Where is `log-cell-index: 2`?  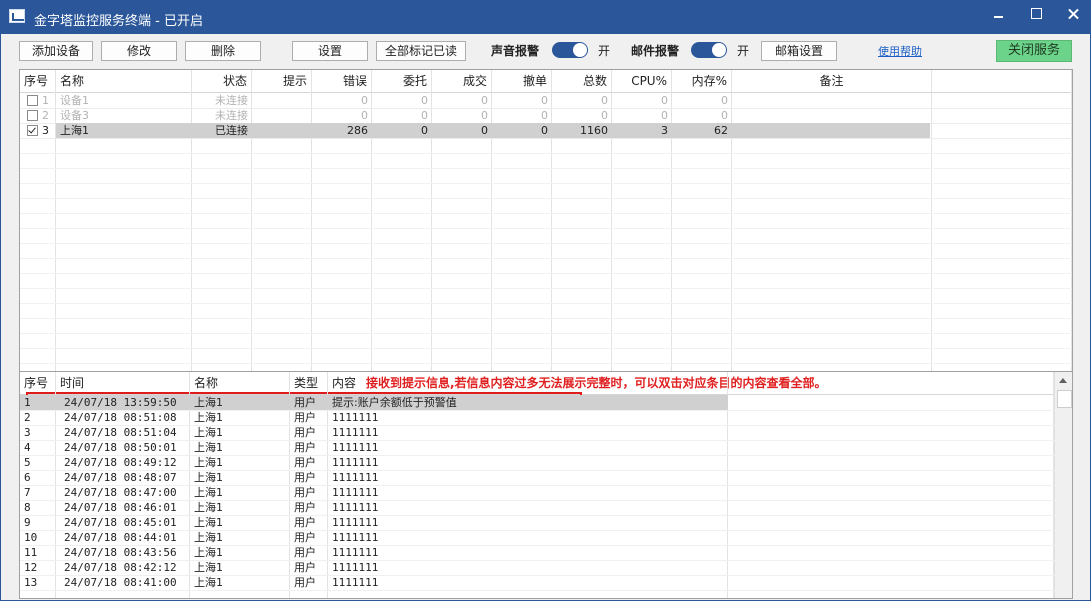 log-cell-index: 2 is located at coordinates (27, 417).